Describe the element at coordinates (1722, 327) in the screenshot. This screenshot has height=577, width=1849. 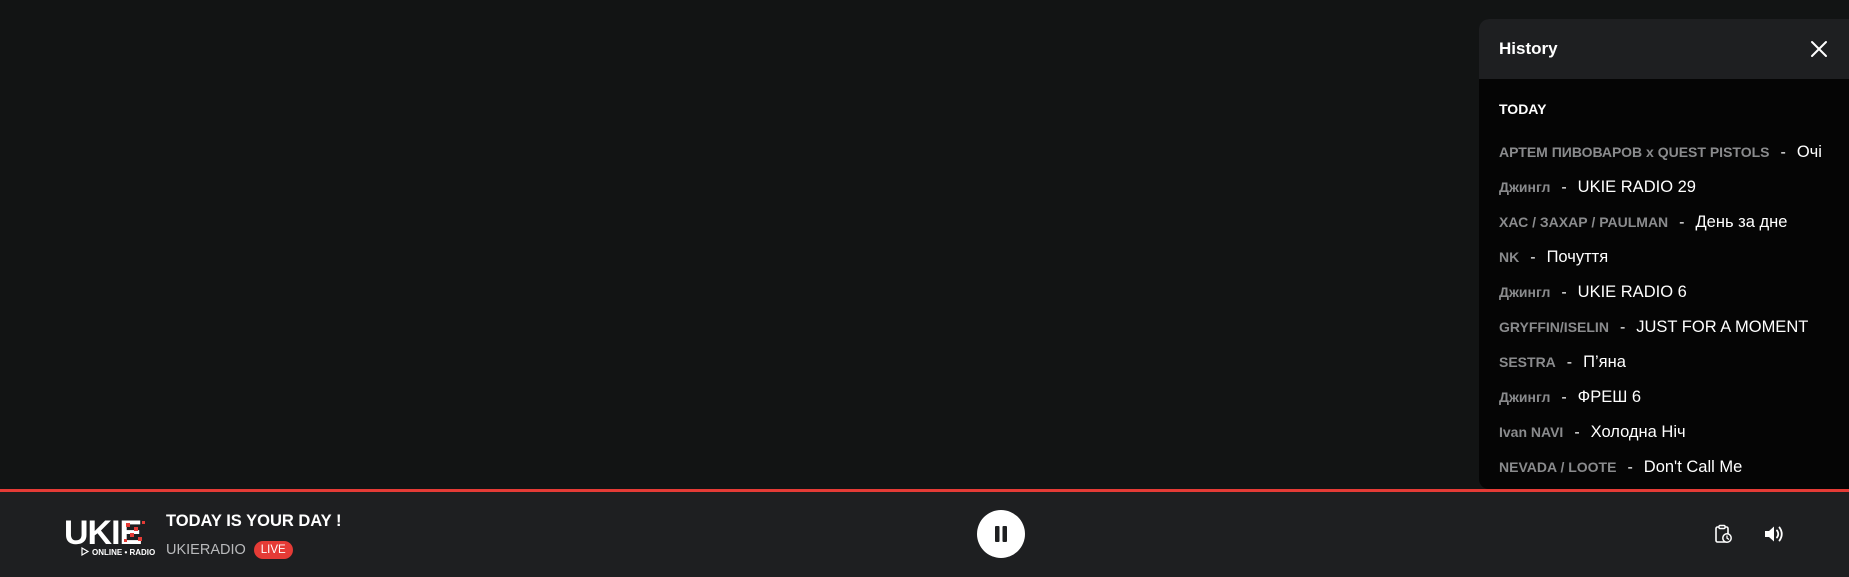
I see `track-title: JUST FOR A MOMENT` at that location.